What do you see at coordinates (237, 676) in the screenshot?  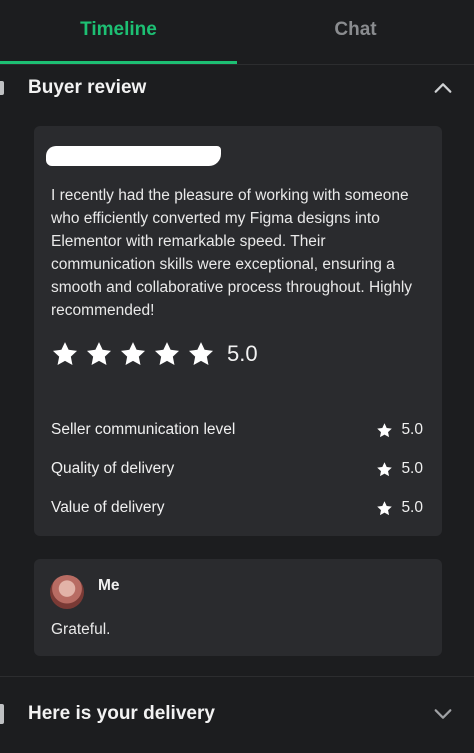 I see `divider` at bounding box center [237, 676].